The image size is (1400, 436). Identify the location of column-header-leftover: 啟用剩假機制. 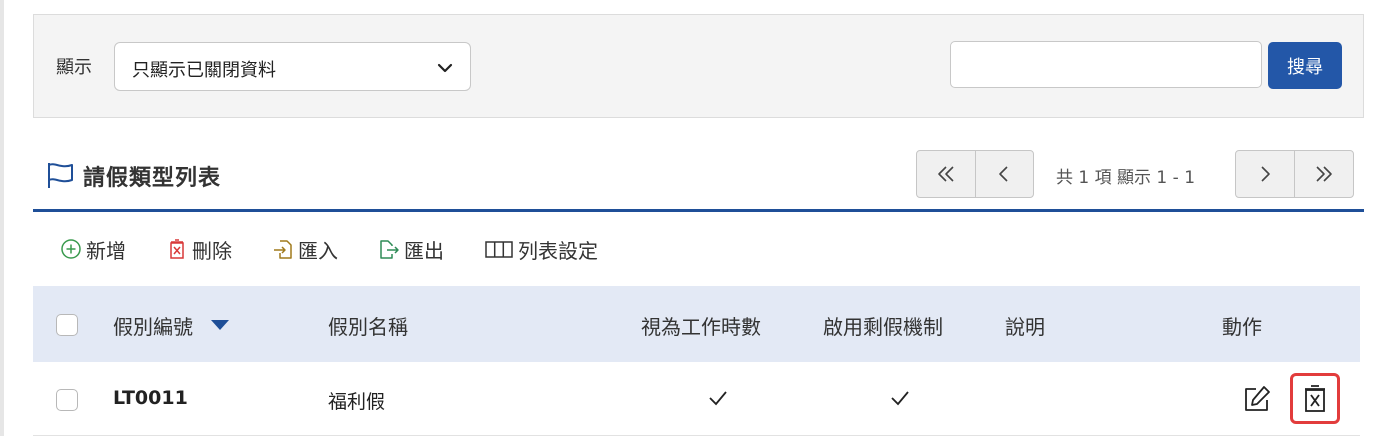
(883, 327).